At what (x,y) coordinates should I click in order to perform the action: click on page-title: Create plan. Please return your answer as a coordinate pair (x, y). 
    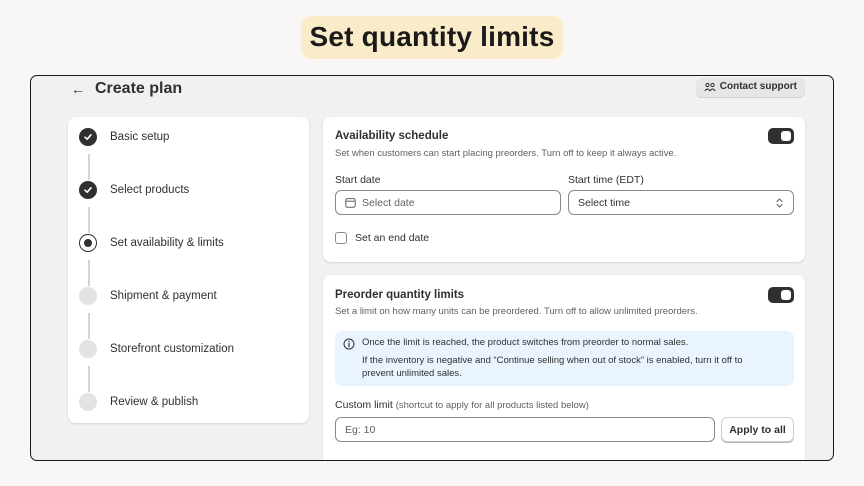
    Looking at the image, I should click on (139, 88).